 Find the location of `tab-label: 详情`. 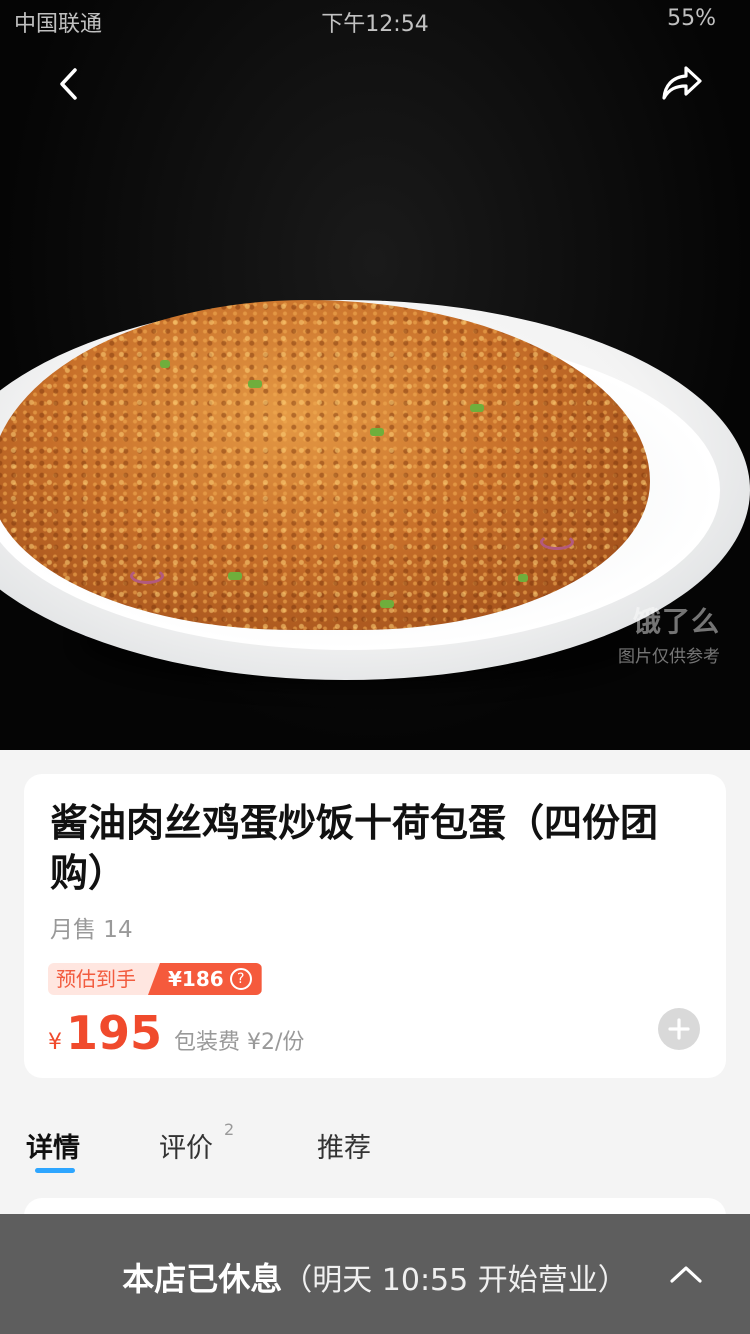

tab-label: 详情 is located at coordinates (53, 1148).